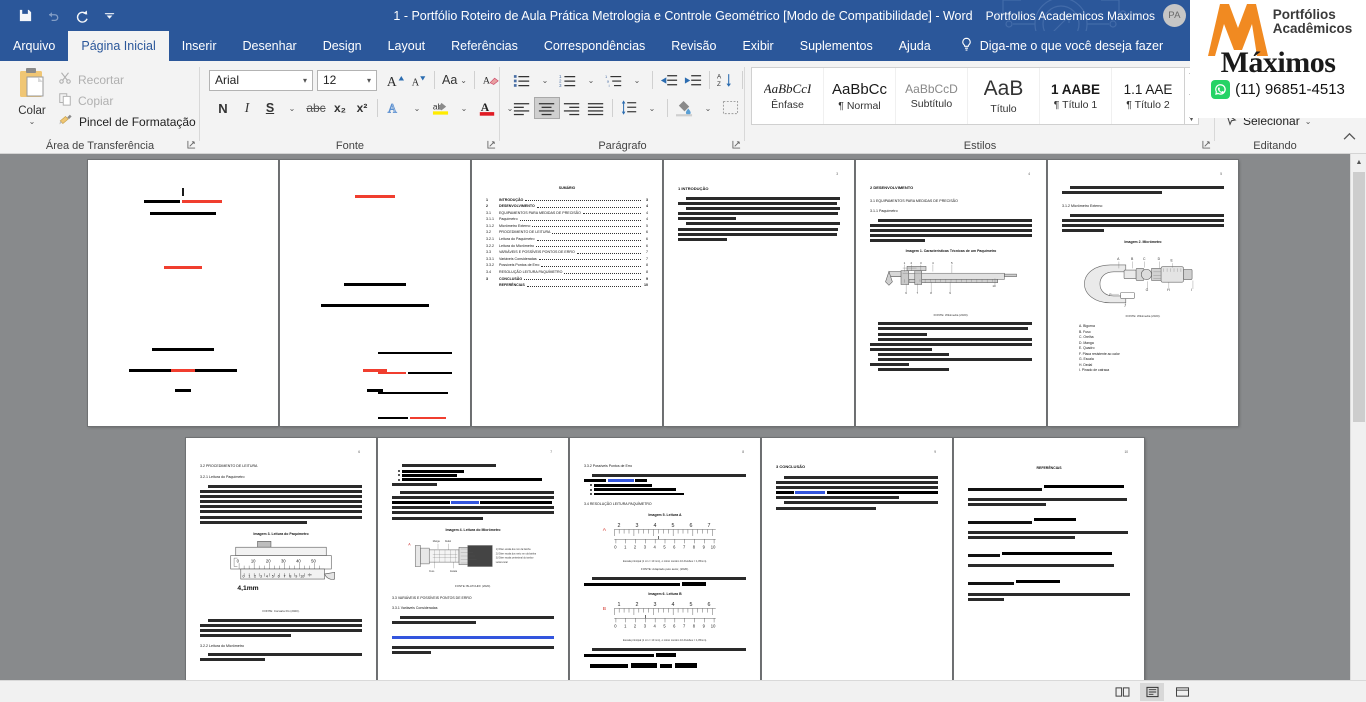 This screenshot has height=702, width=1366. Describe the element at coordinates (417, 108) in the screenshot. I see `text-effects-chevron-down-icon: ⌄` at that location.